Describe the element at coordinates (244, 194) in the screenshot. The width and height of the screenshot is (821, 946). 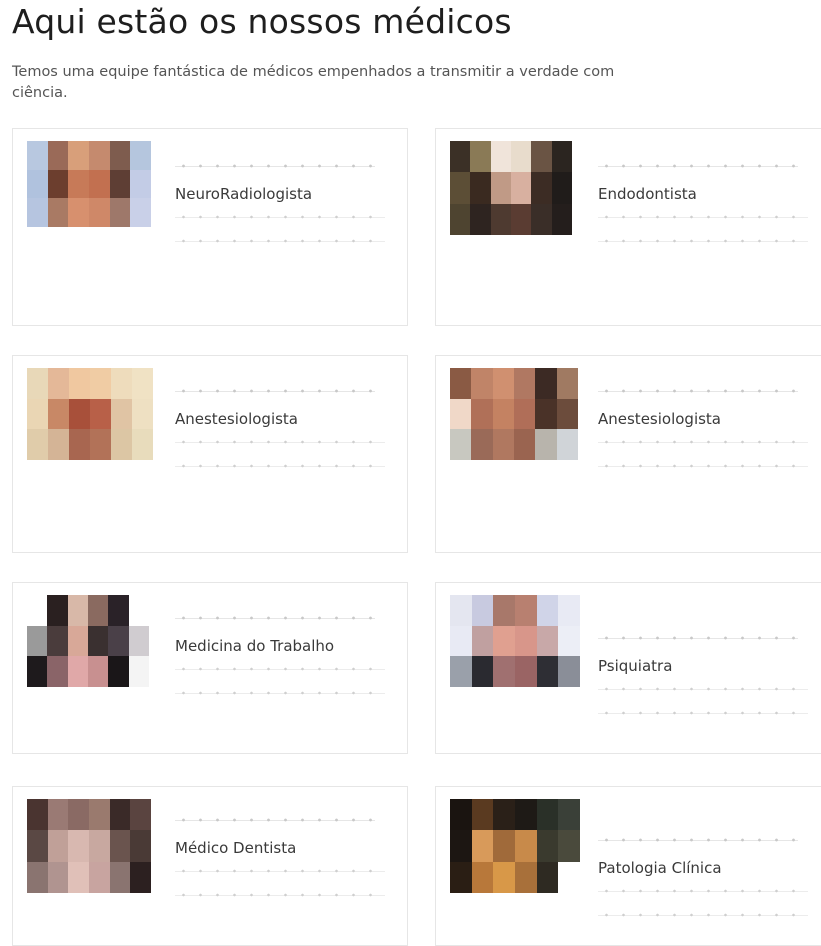
I see `doctor-specialty: NeuroRadiologista` at that location.